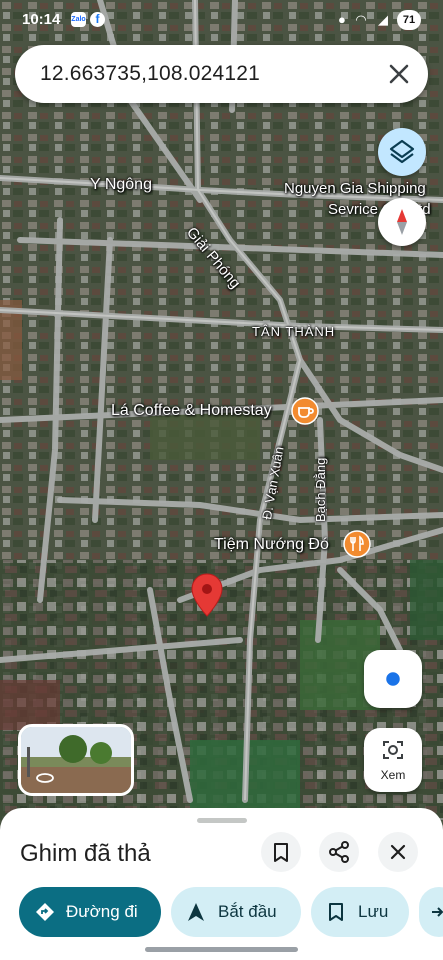 The height and width of the screenshot is (960, 443). Describe the element at coordinates (247, 911) in the screenshot. I see `start-label: Bắt đầu` at that location.